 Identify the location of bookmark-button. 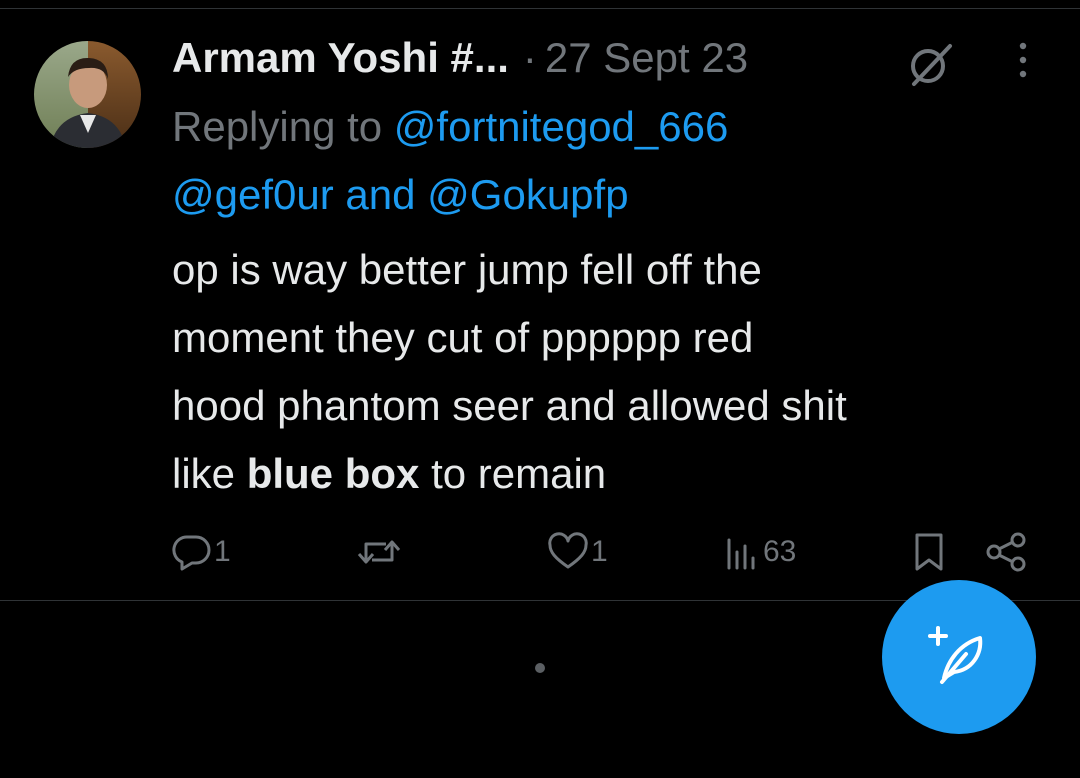
(929, 552).